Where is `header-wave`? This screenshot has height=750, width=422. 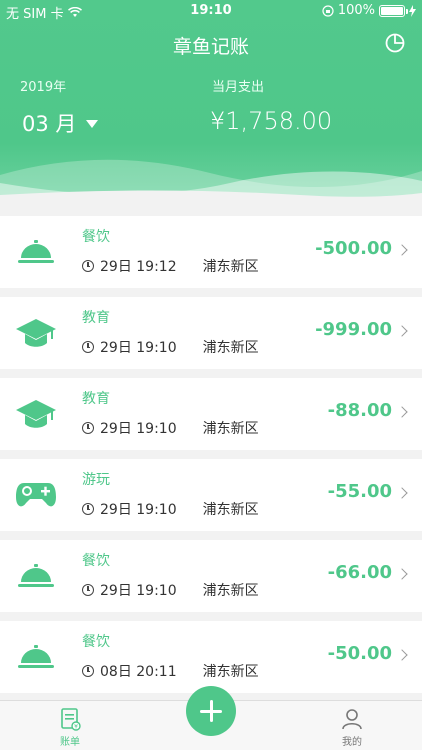 header-wave is located at coordinates (211, 182).